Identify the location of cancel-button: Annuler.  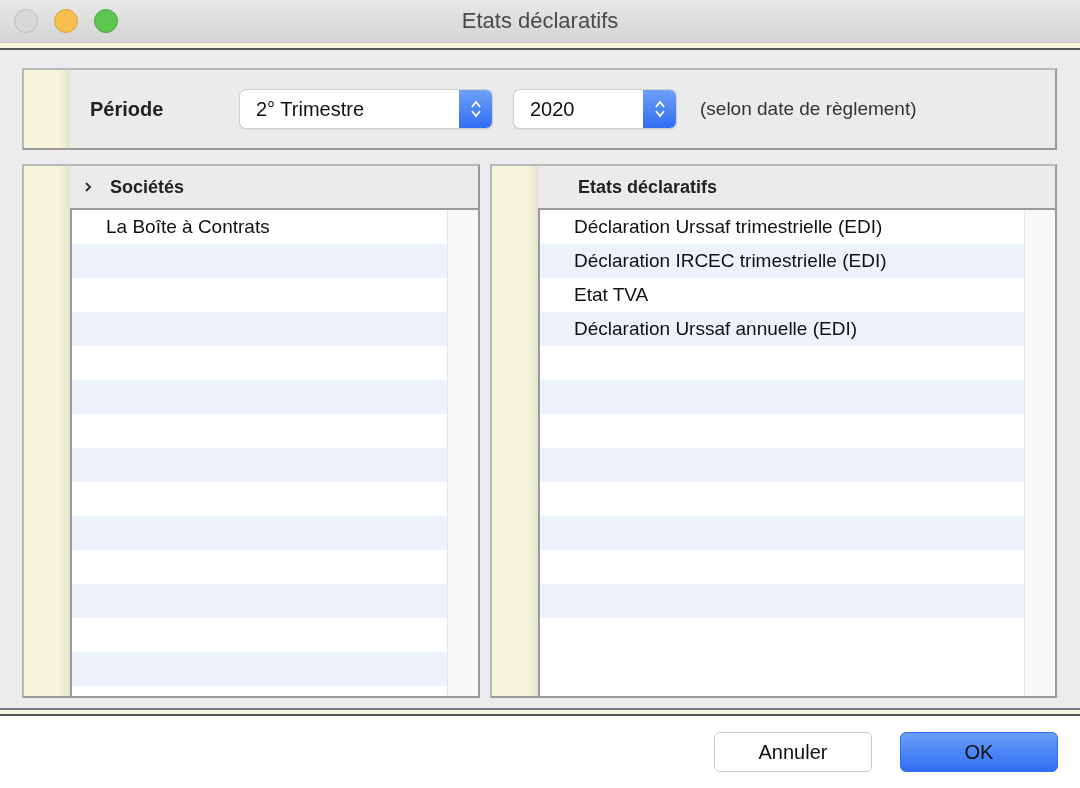
(793, 752).